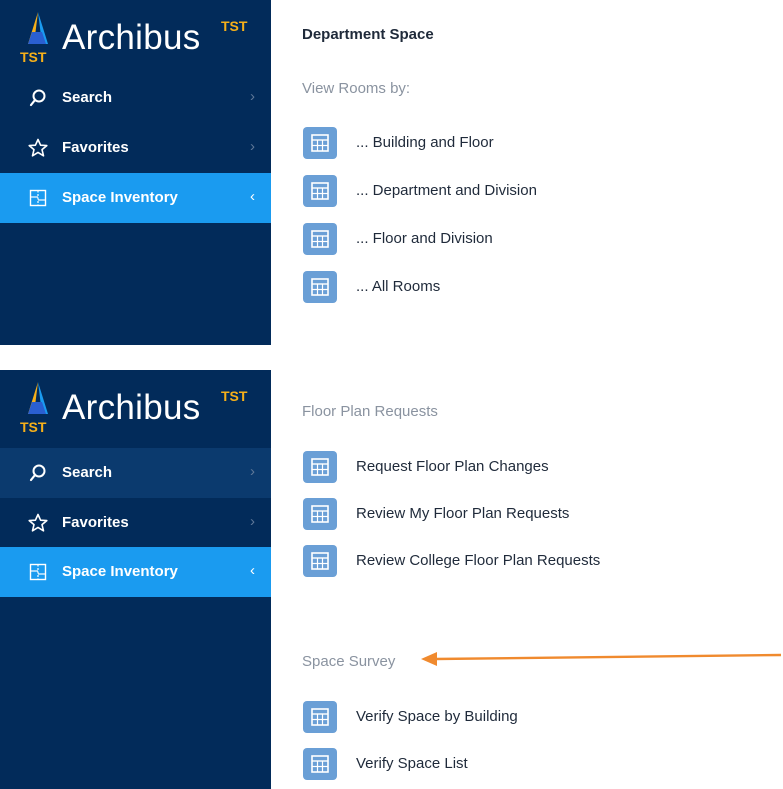 This screenshot has height=789, width=783. I want to click on page-title: Department Space, so click(368, 34).